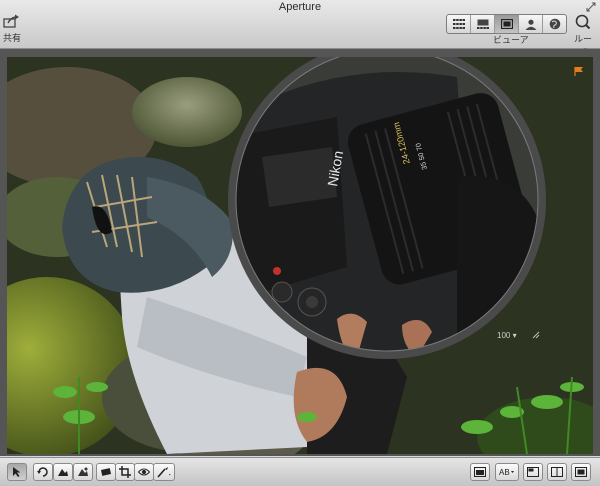  I want to click on share-label: 共有, so click(11, 38).